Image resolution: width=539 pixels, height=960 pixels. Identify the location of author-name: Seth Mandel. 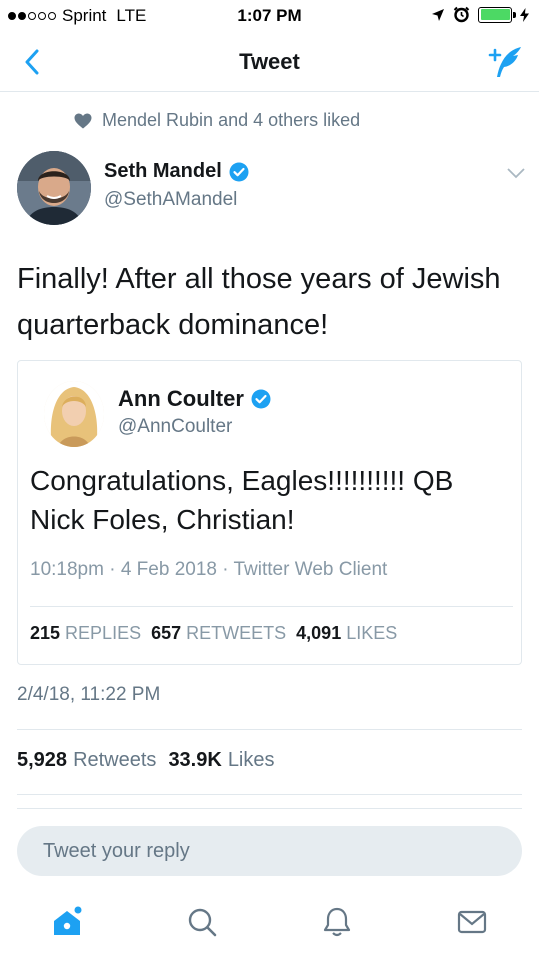
(176, 171).